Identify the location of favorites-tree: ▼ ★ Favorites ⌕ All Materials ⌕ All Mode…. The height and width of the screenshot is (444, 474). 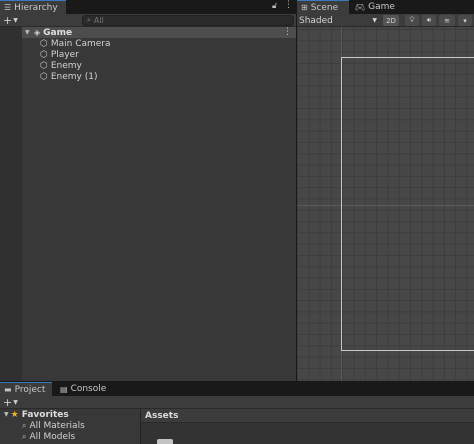
(70, 426).